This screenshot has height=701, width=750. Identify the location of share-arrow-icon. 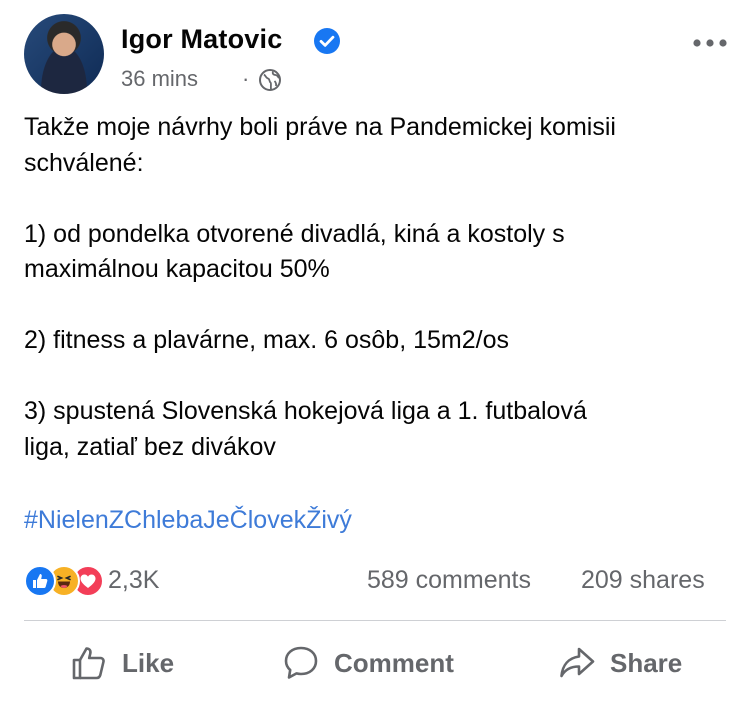
(577, 662).